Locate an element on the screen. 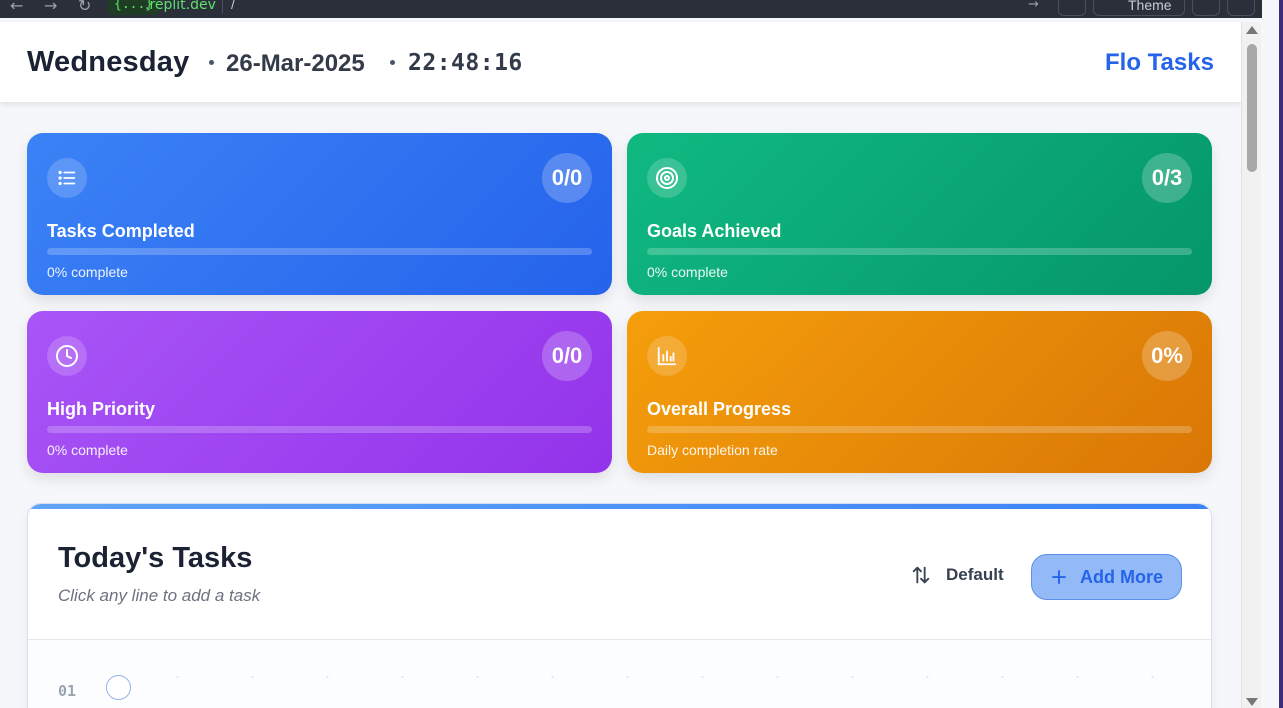 The height and width of the screenshot is (708, 1283). panel-accent is located at coordinates (619, 506).